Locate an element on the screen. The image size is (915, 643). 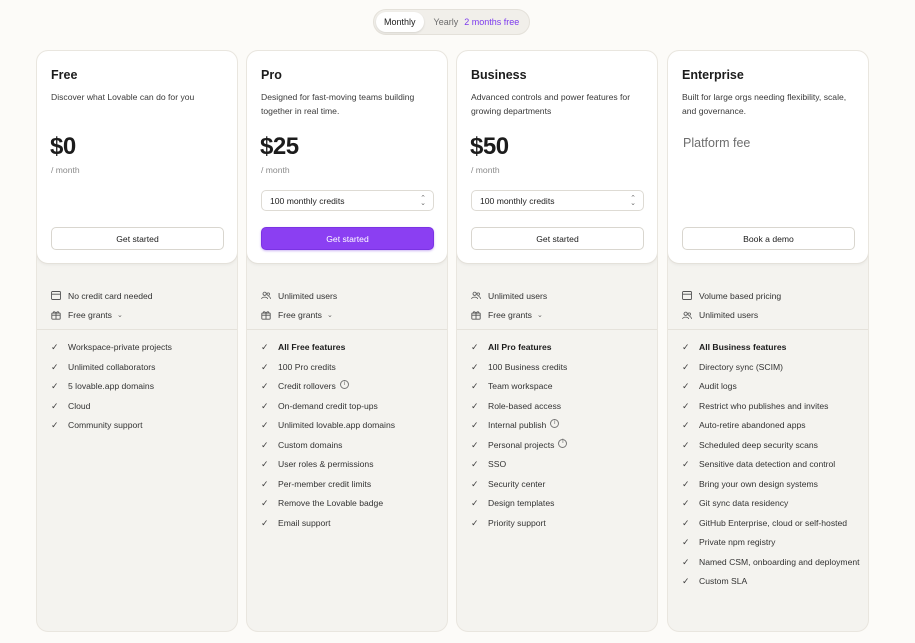
platform-fee: Platform fee is located at coordinates (717, 143).